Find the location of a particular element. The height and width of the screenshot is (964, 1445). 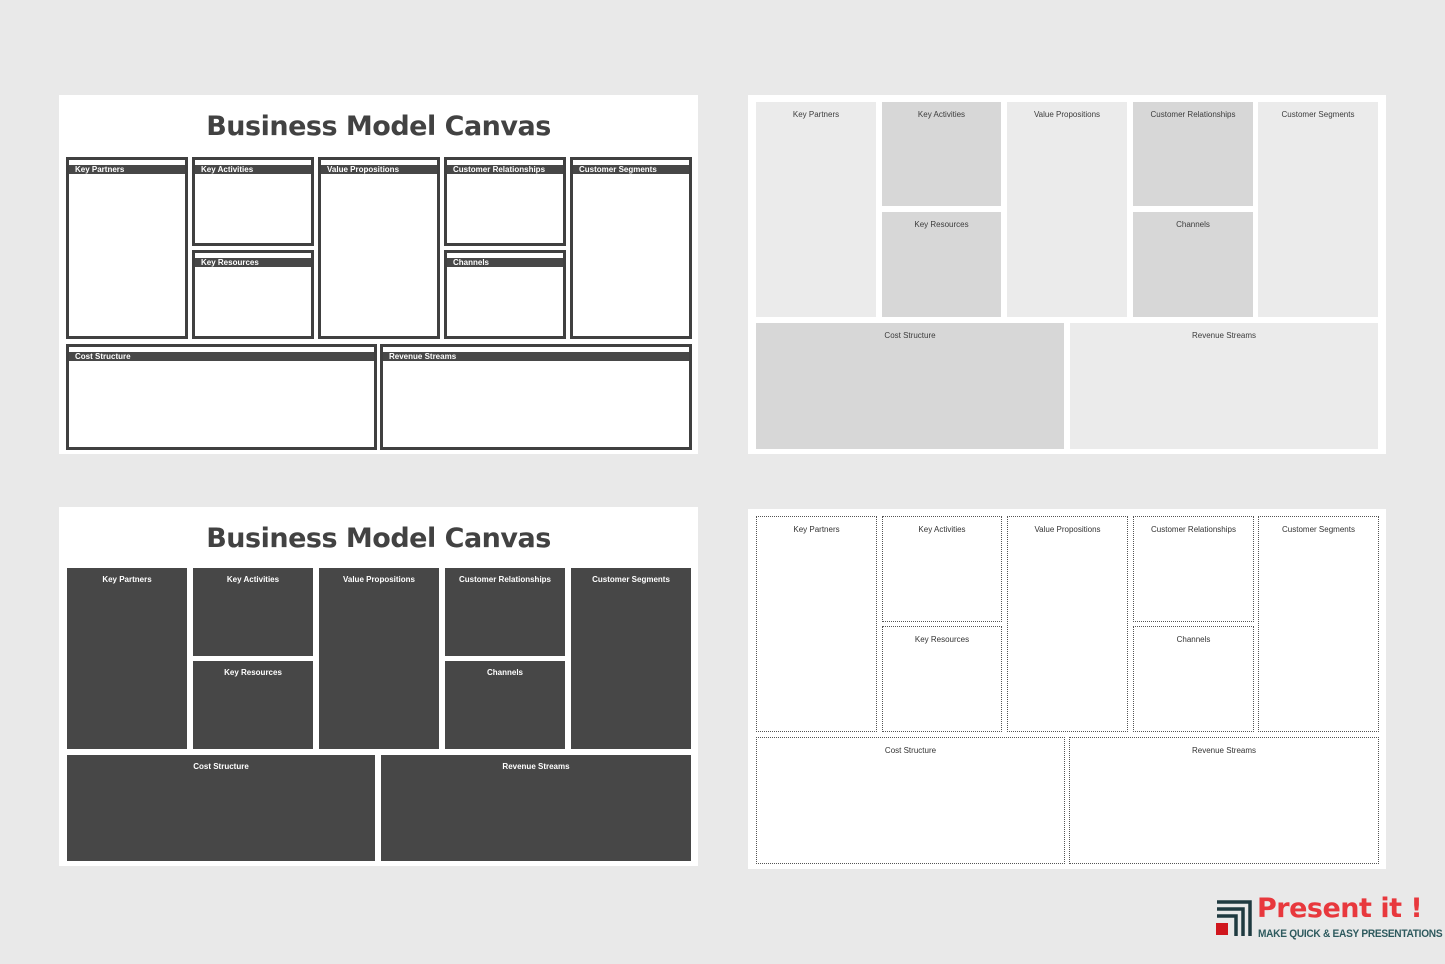

block-header-bar: Customer Segments is located at coordinates (631, 169).